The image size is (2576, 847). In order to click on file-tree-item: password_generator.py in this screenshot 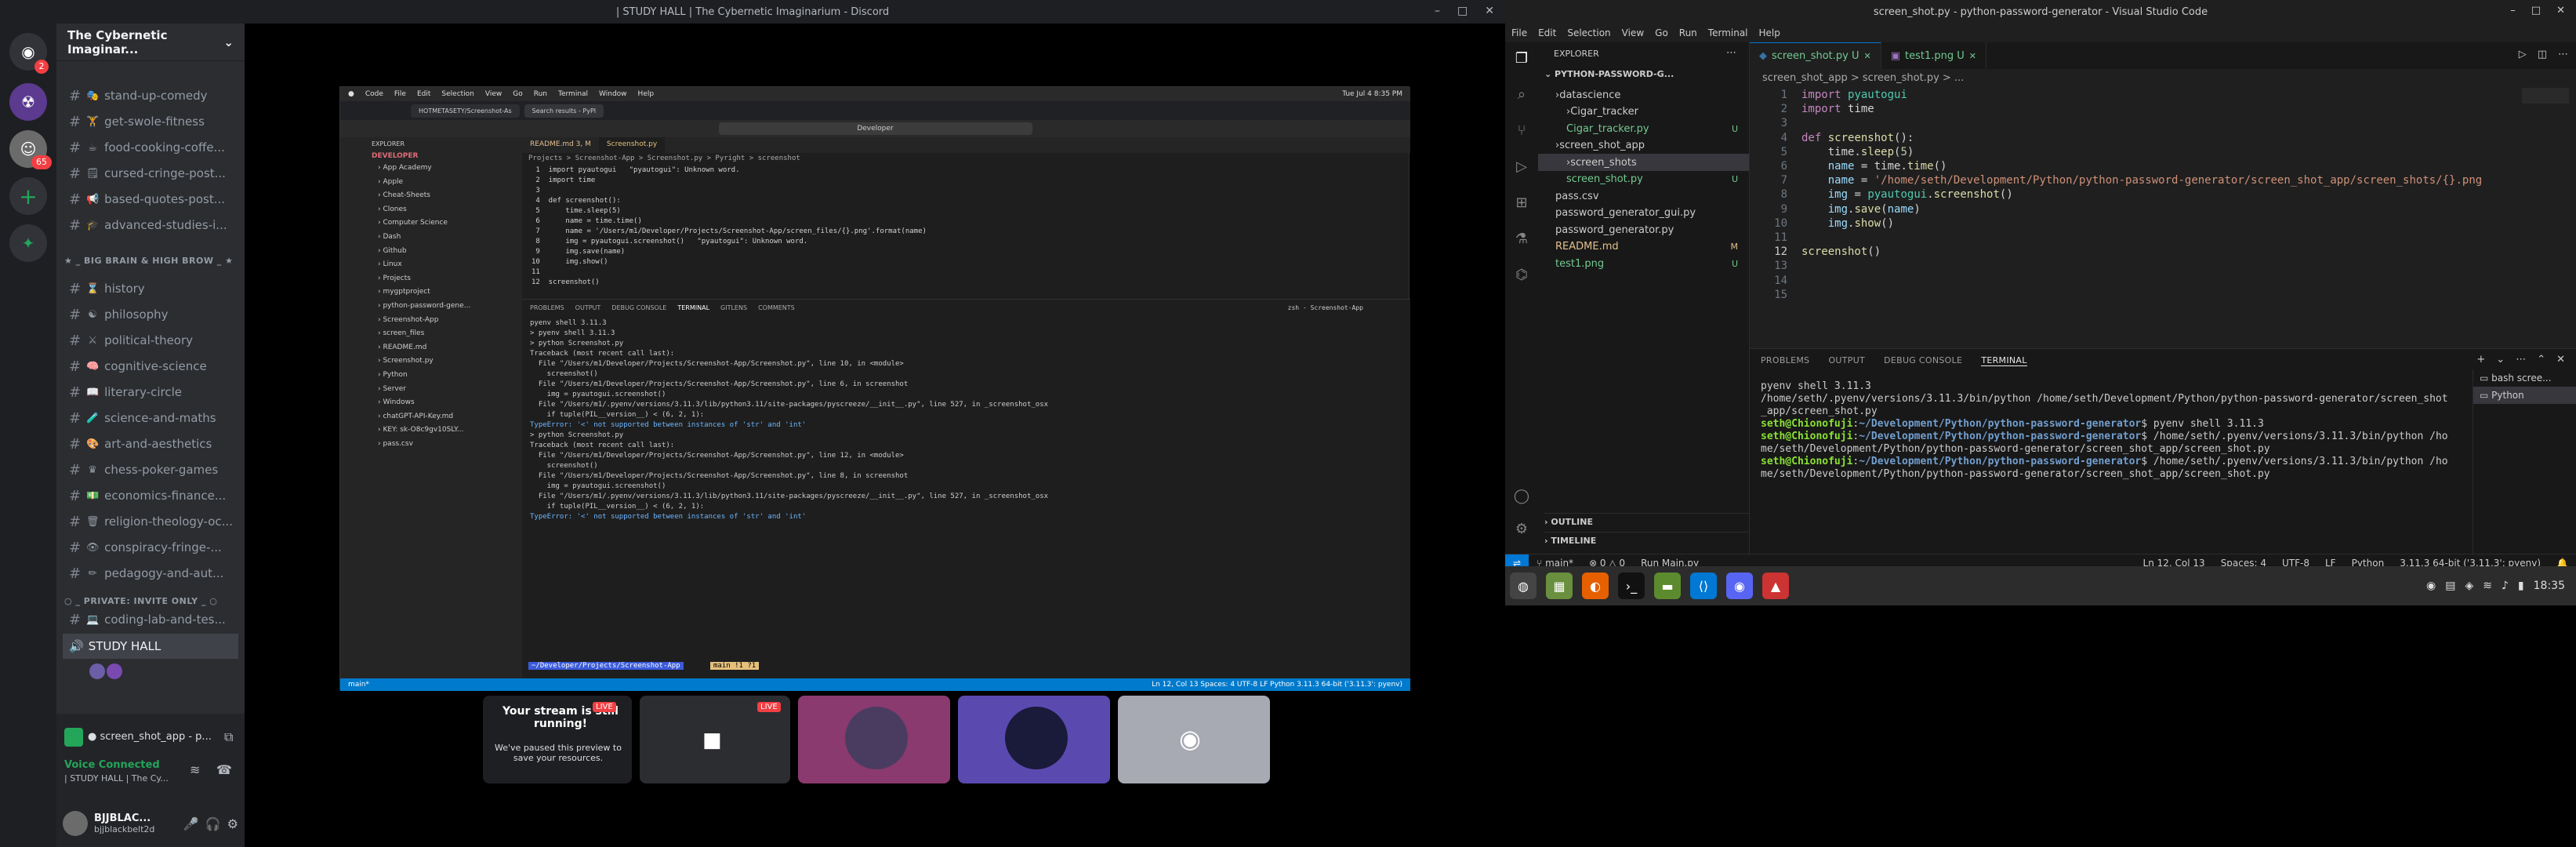, I will do `click(1644, 229)`.